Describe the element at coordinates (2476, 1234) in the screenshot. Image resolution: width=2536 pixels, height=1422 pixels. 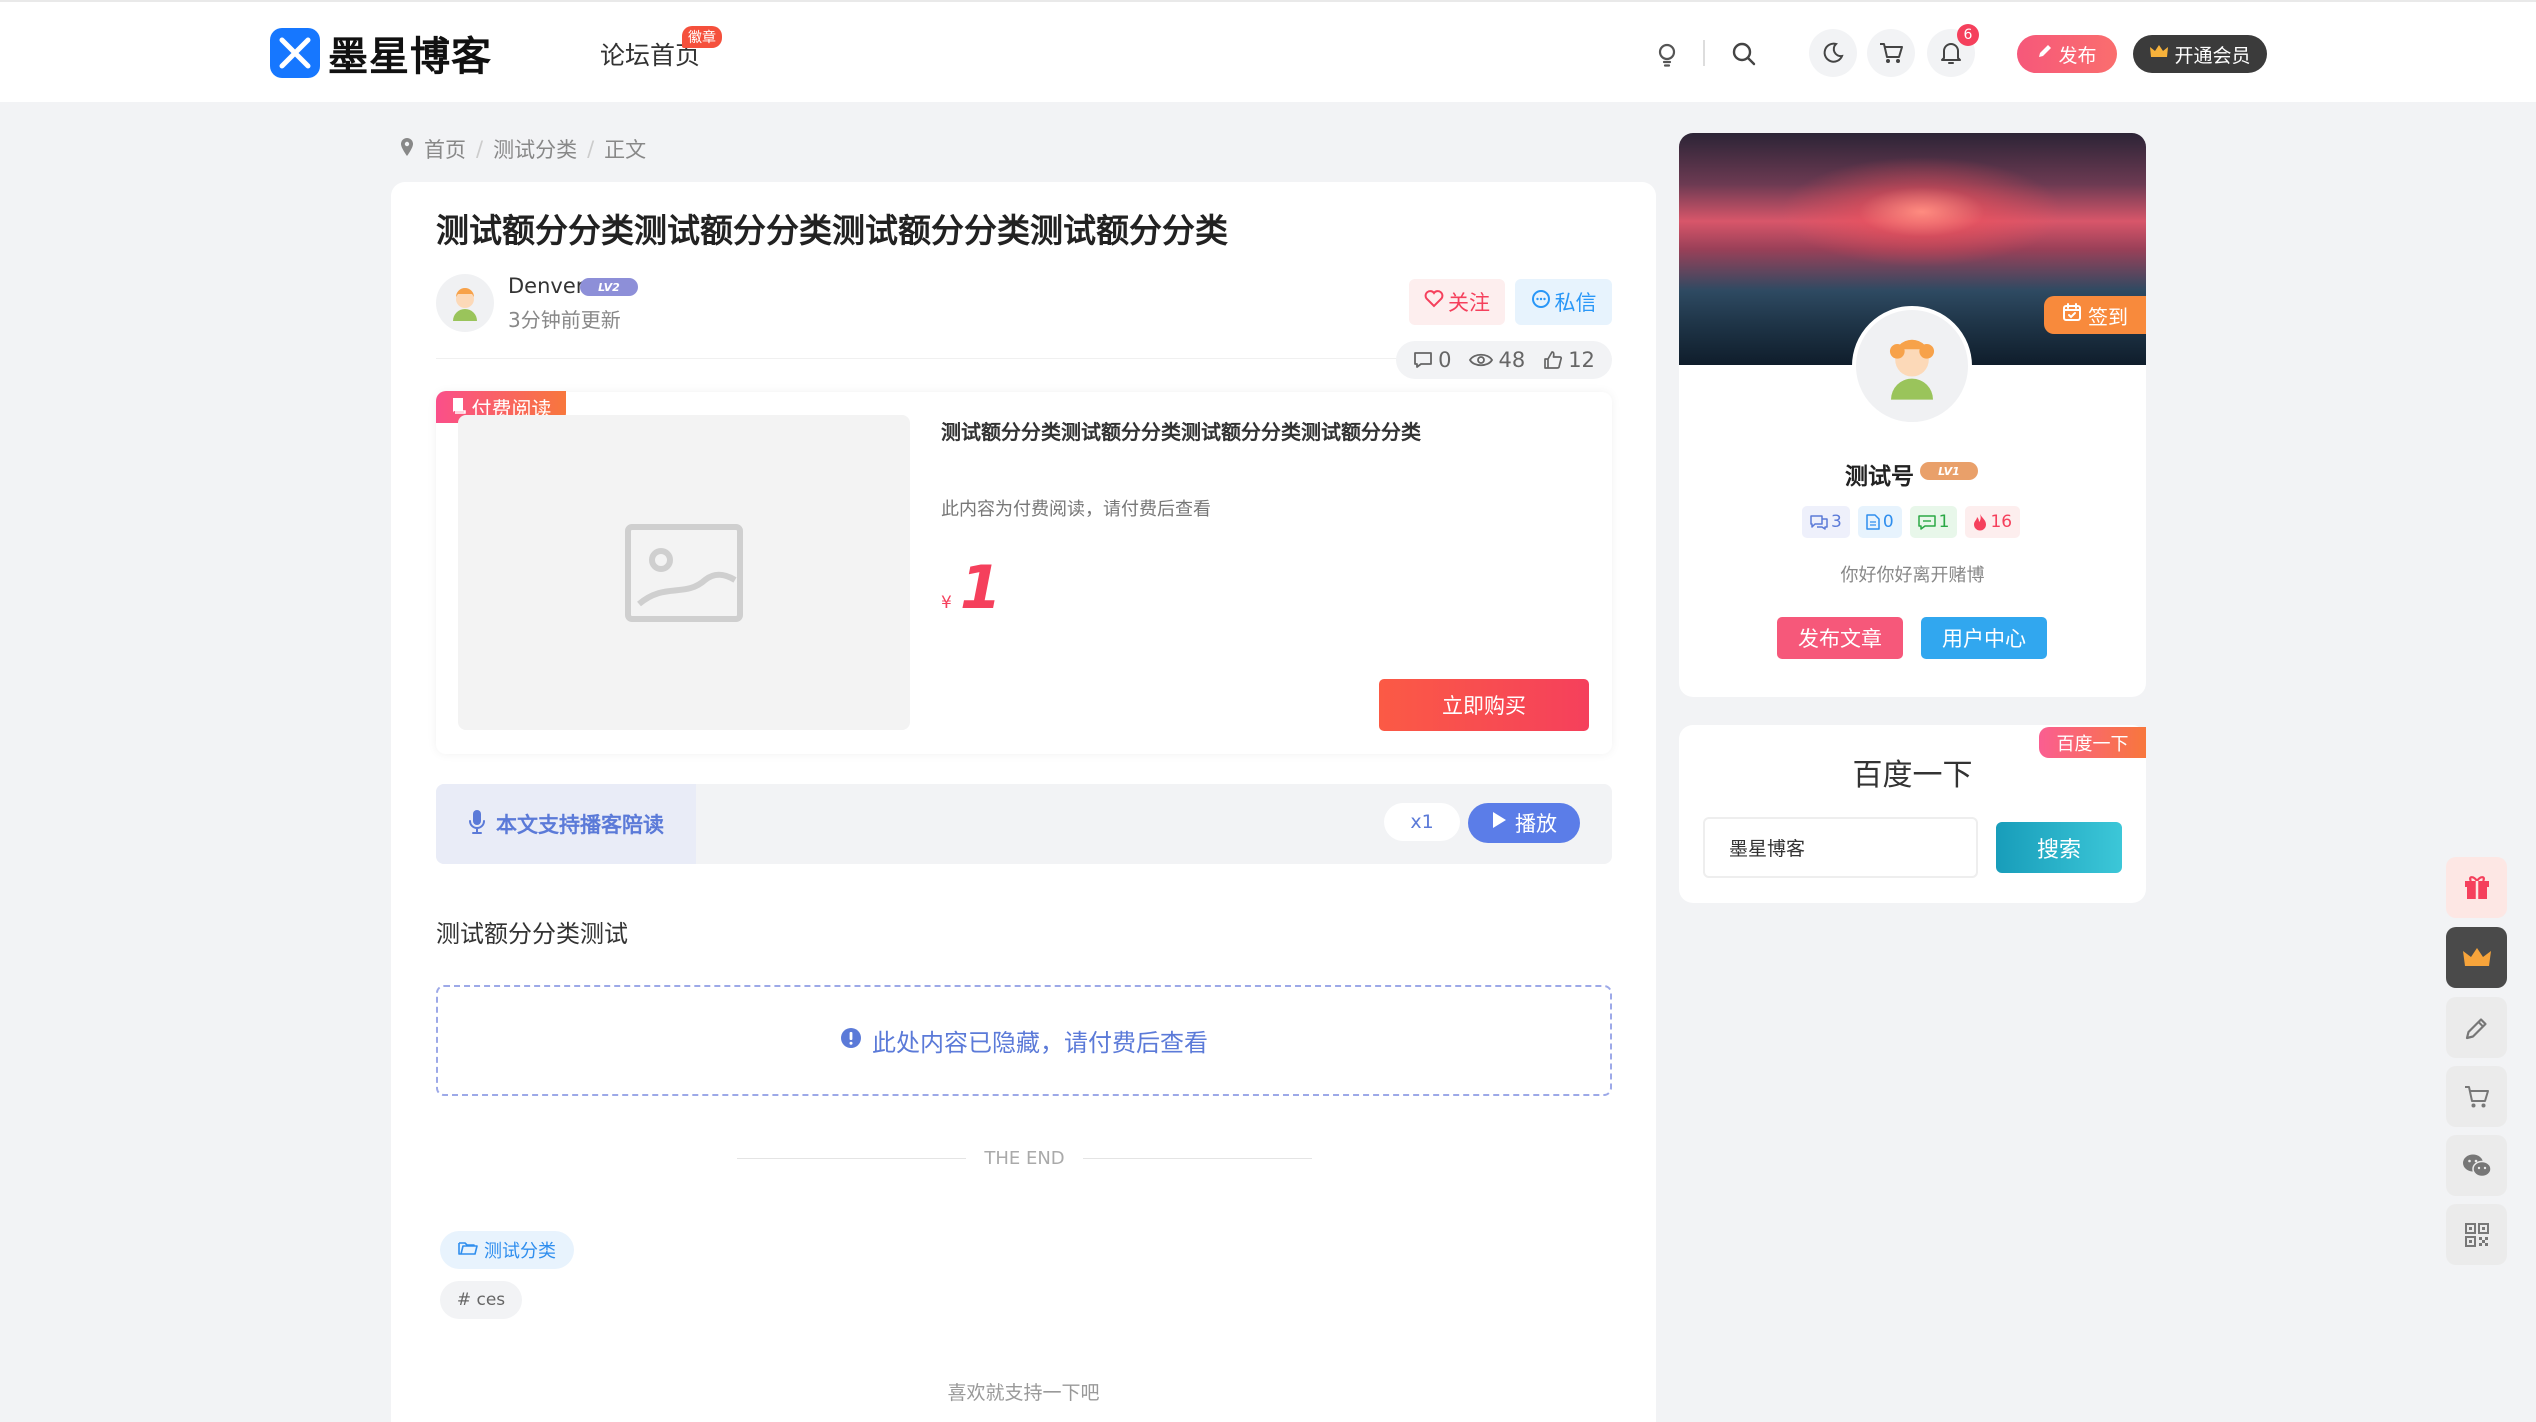
I see `qr-code-icon` at that location.